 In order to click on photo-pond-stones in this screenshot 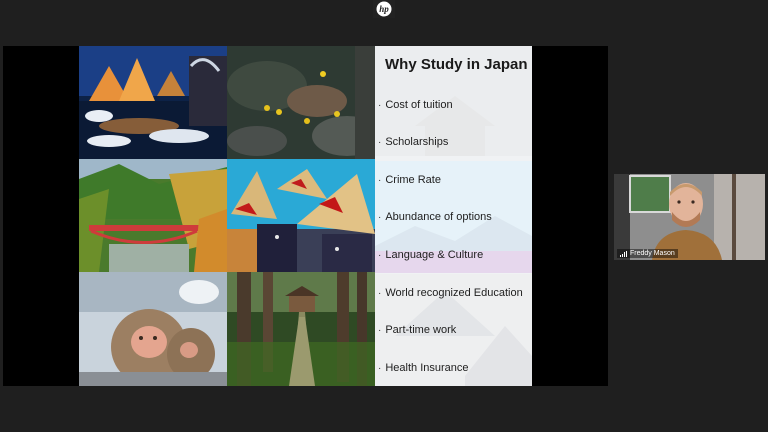, I will do `click(301, 102)`.